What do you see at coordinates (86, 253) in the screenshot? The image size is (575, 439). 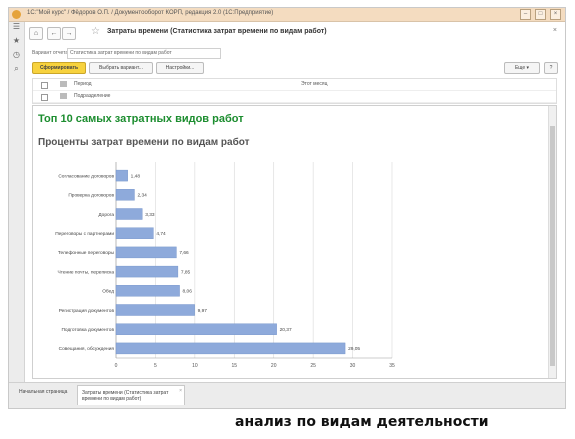 I see `category-label: Телефонные переговоры` at bounding box center [86, 253].